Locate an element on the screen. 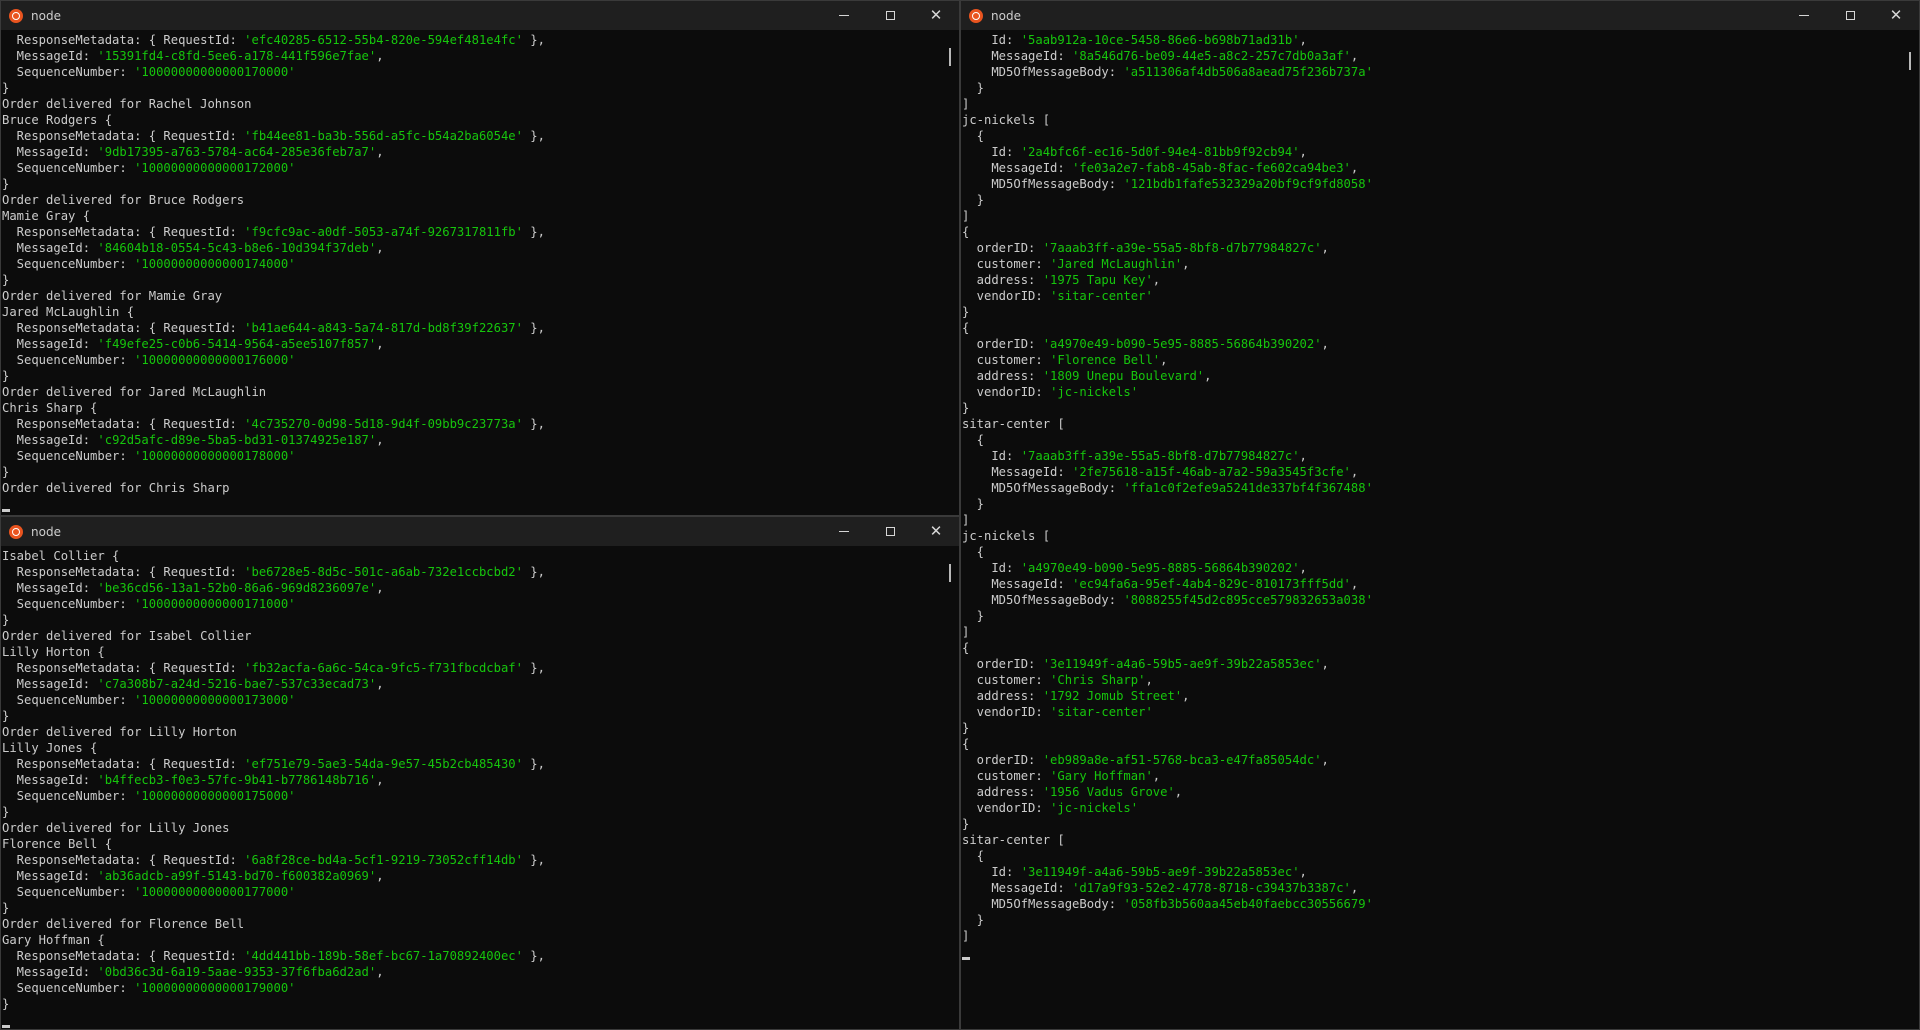  string-value: '10000000000000173000' is located at coordinates (215, 700).